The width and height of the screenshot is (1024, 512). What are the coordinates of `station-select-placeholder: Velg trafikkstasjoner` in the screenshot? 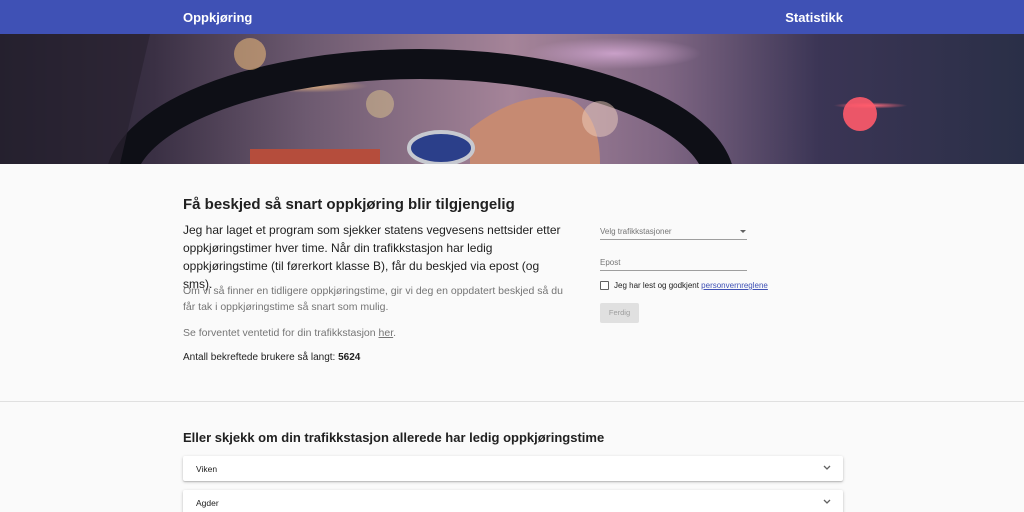 It's located at (636, 231).